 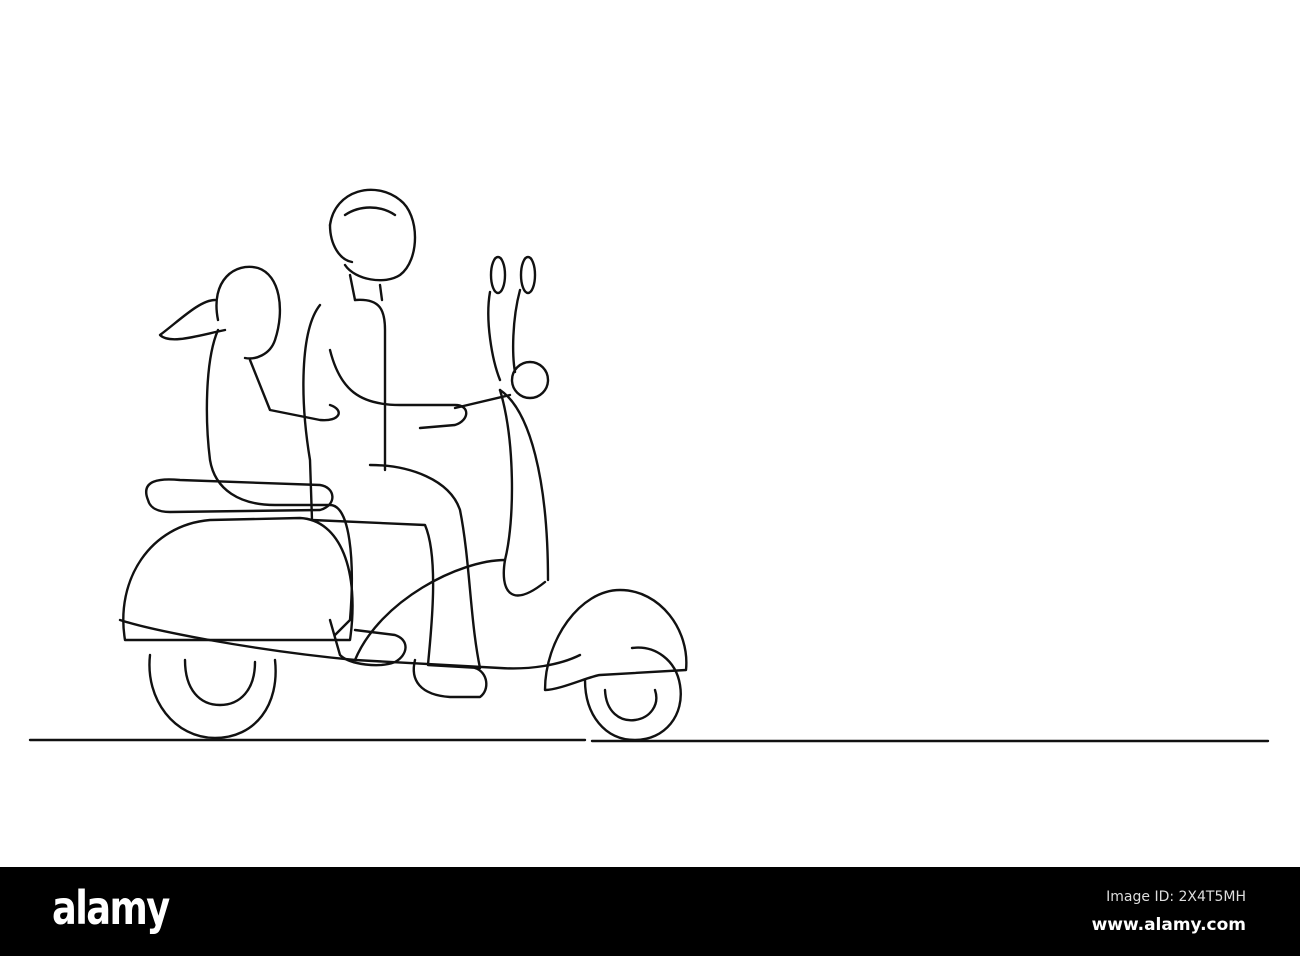 What do you see at coordinates (1168, 925) in the screenshot?
I see `website-label: www.alamy.com` at bounding box center [1168, 925].